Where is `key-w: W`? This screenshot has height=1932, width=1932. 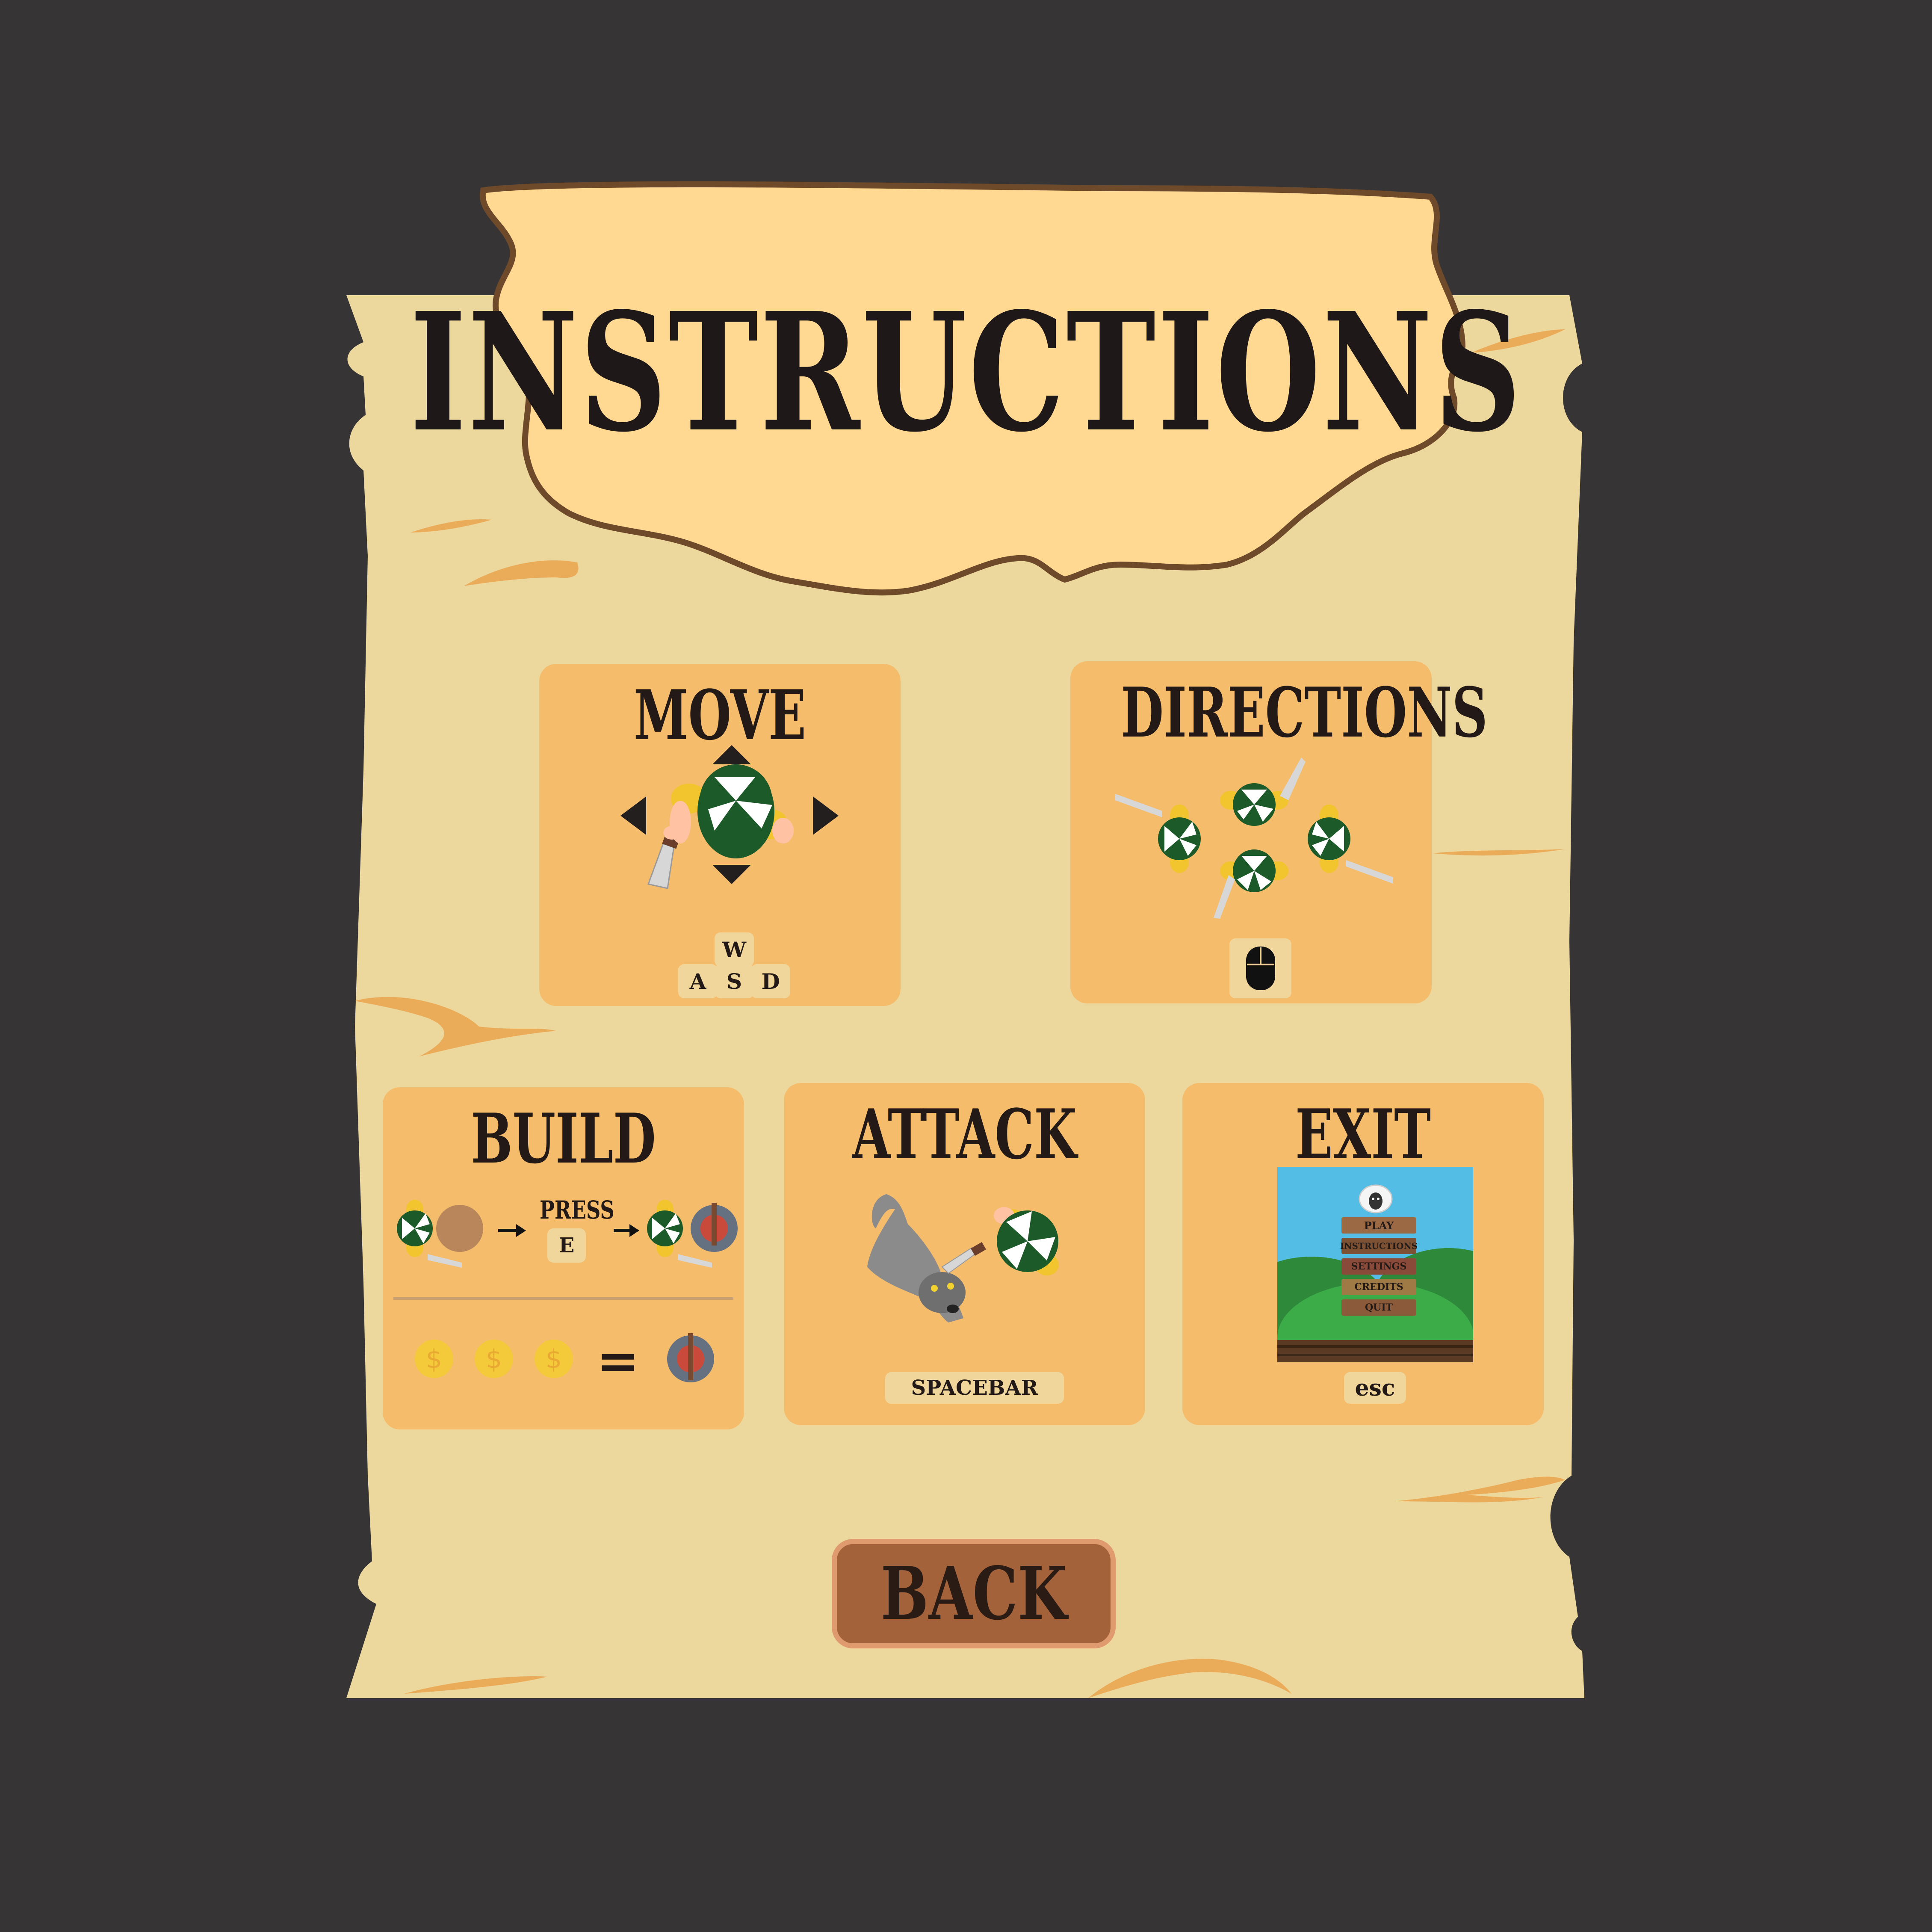
key-w: W is located at coordinates (734, 949).